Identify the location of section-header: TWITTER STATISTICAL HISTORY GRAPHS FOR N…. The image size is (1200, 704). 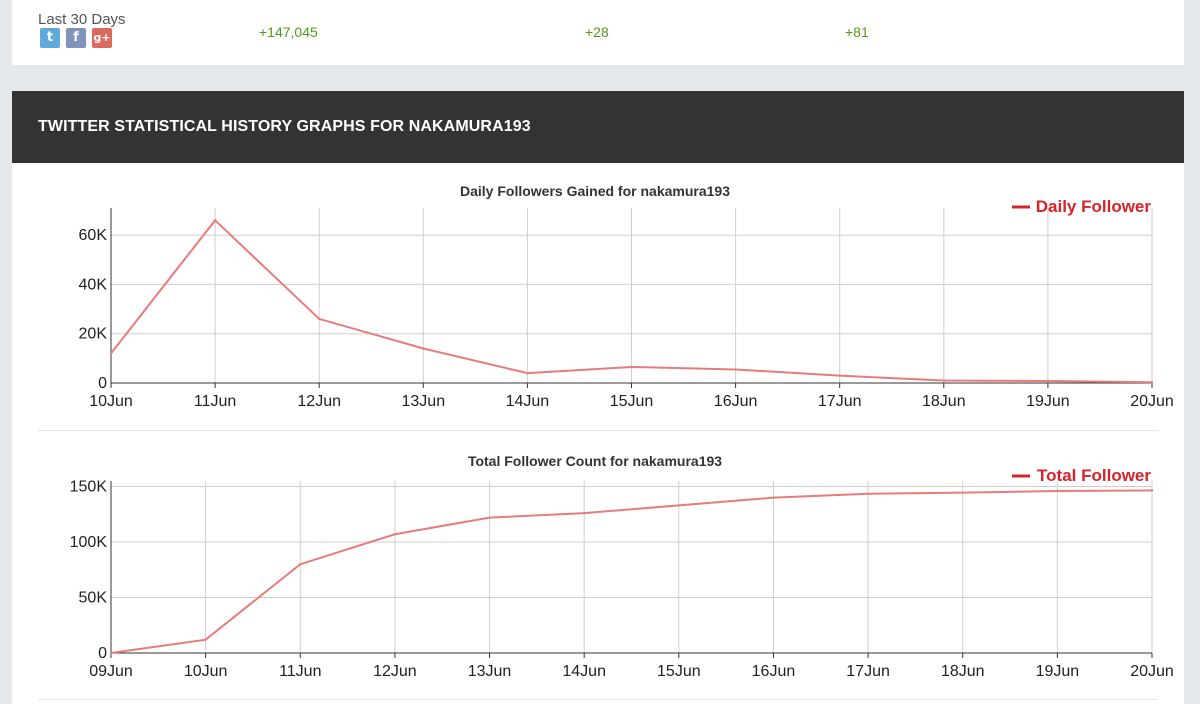
(598, 127).